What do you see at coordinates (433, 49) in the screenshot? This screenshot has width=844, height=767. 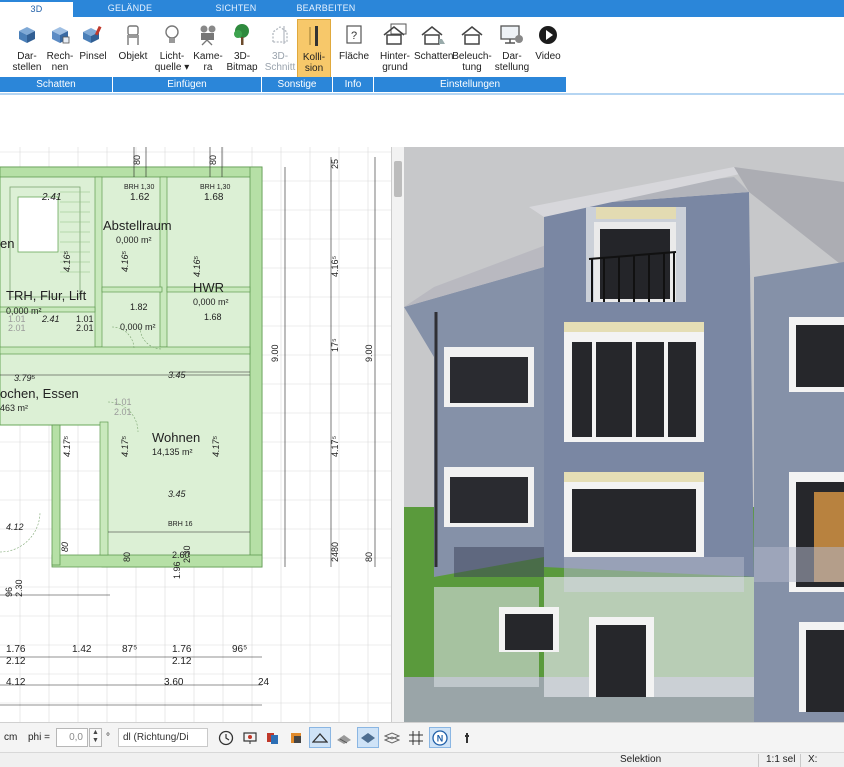 I see `schatten-button: Schatten` at bounding box center [433, 49].